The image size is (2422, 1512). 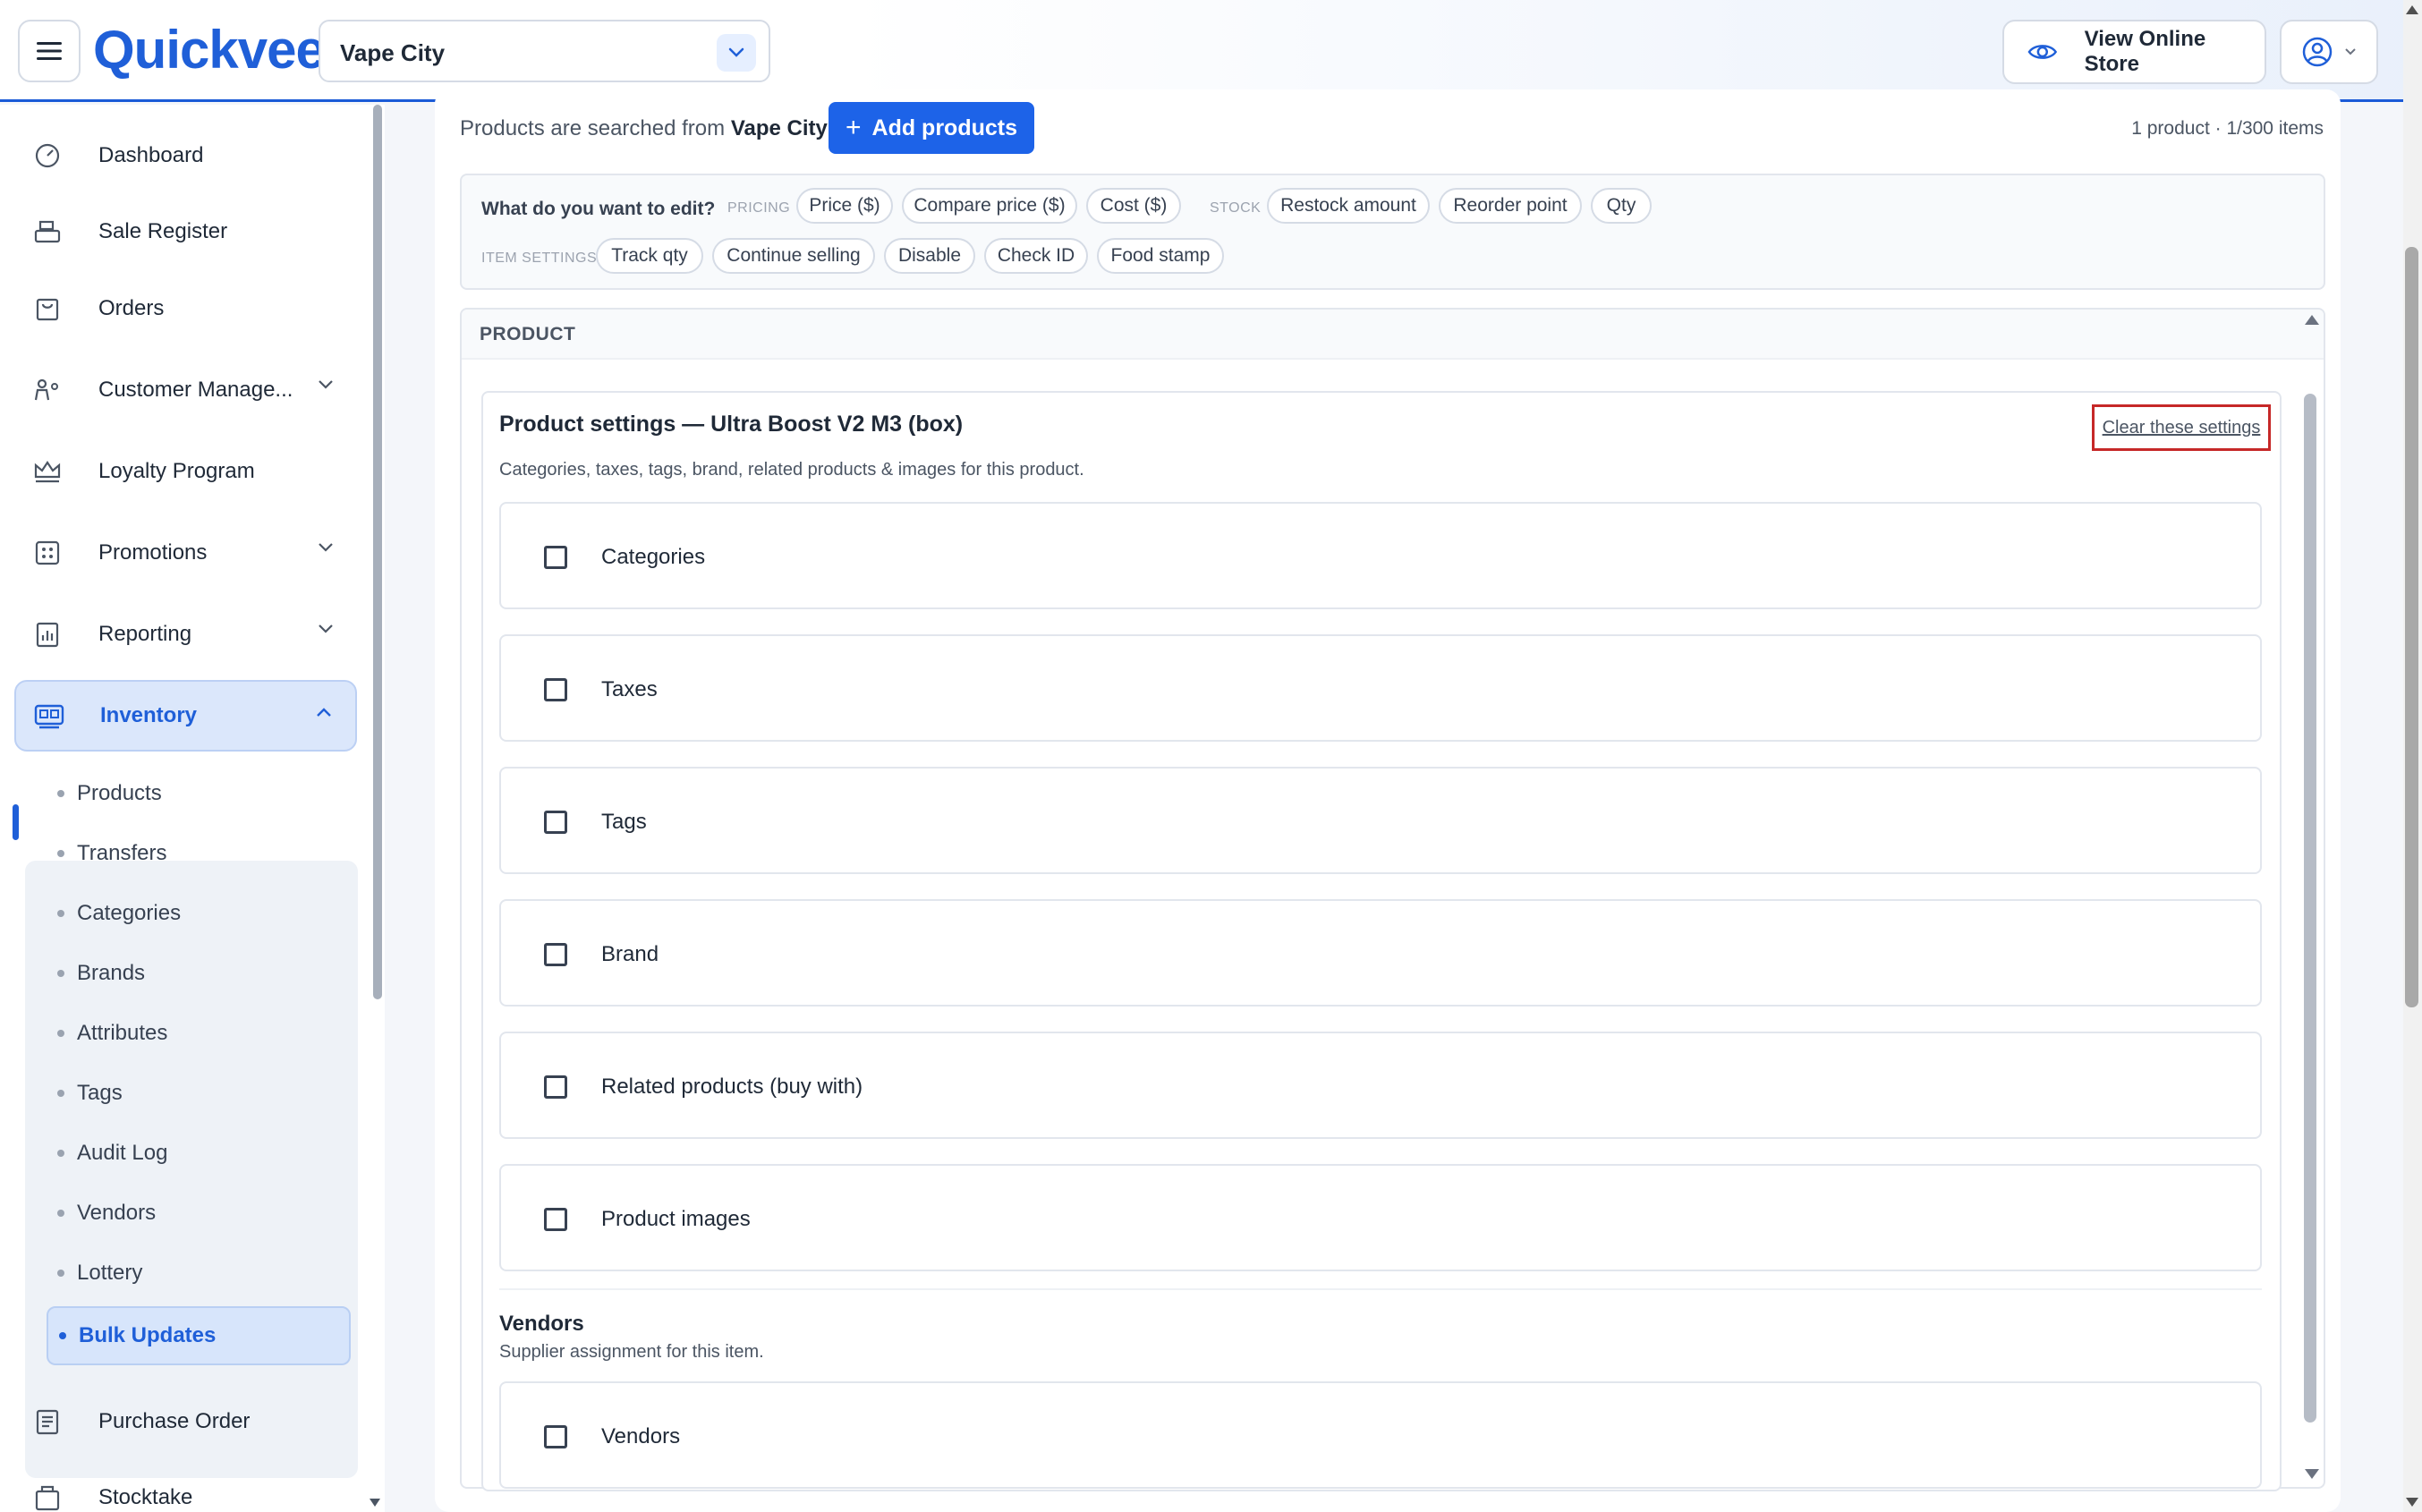 I want to click on sidebar-item-label: Loyalty Program, so click(x=176, y=471).